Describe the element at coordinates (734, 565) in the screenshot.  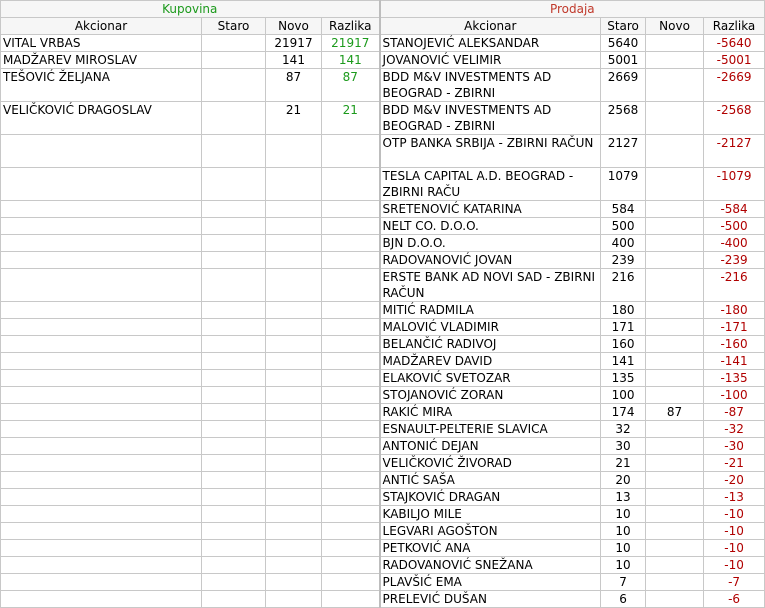
I see `sell-cell-razlika: -10` at that location.